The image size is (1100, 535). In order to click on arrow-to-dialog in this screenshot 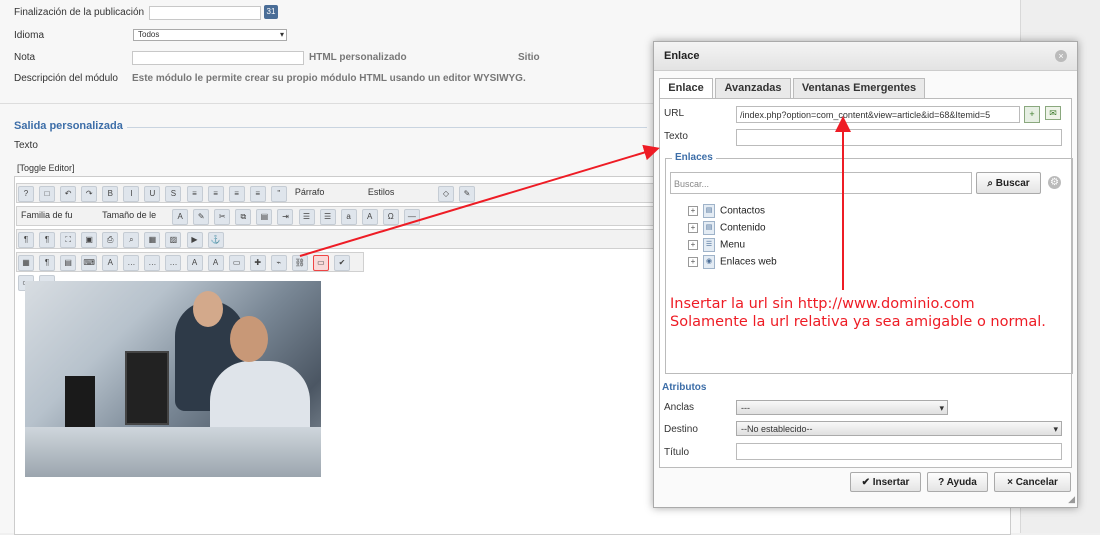, I will do `click(479, 200)`.